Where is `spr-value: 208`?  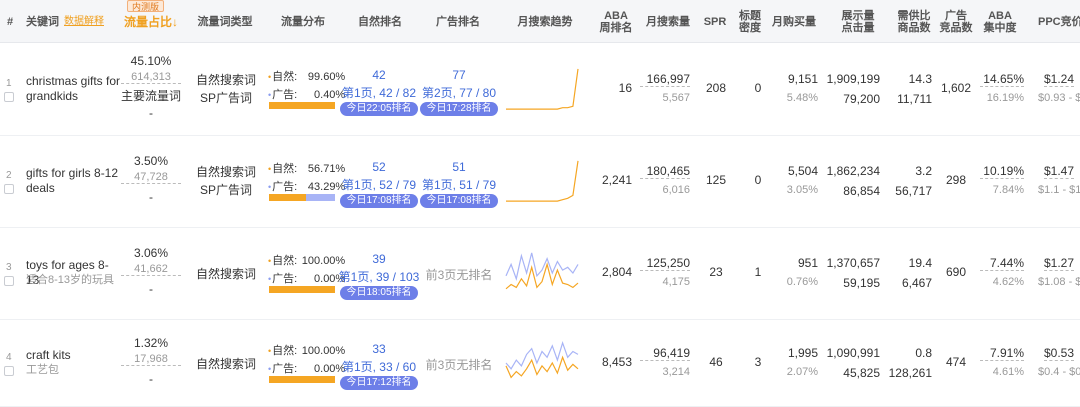
spr-value: 208 is located at coordinates (716, 87).